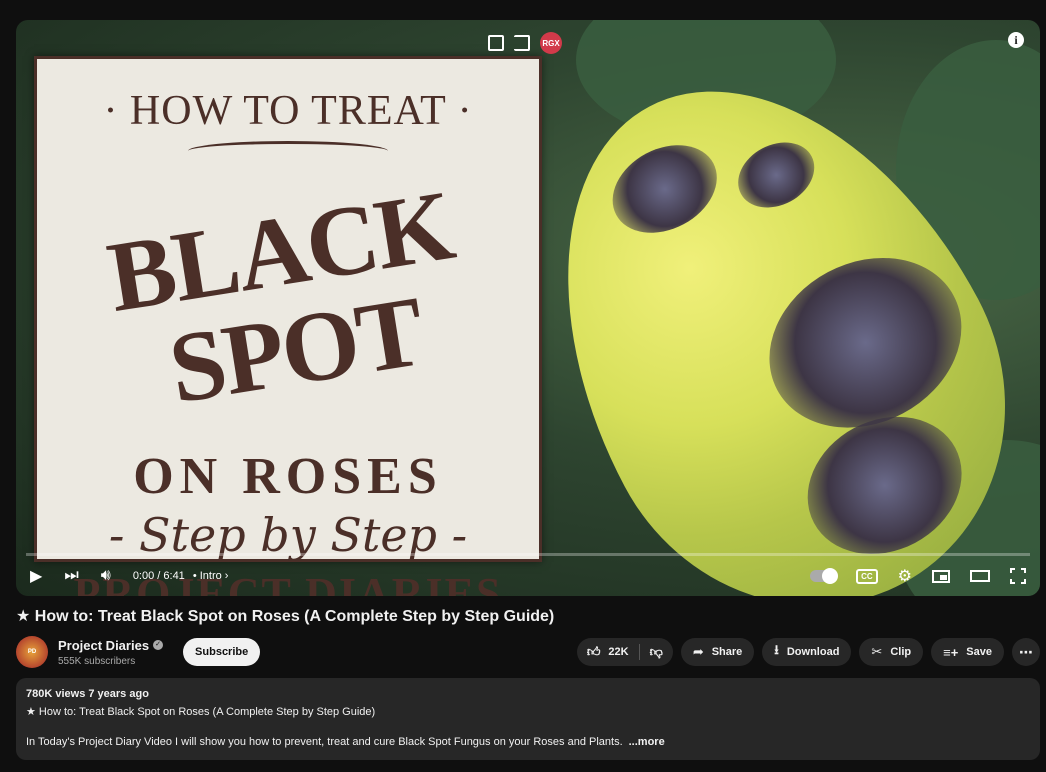 The image size is (1046, 772). What do you see at coordinates (158, 645) in the screenshot?
I see `verified-icon: ✓` at bounding box center [158, 645].